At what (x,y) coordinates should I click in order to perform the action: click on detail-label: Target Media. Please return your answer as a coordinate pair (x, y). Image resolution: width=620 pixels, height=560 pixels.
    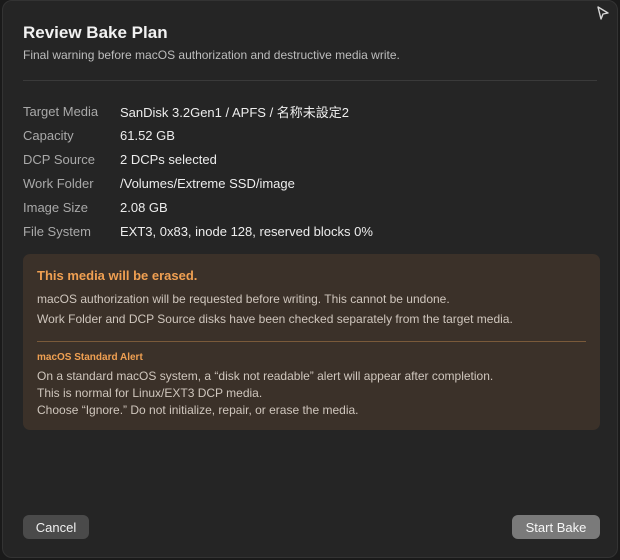
    Looking at the image, I should click on (61, 111).